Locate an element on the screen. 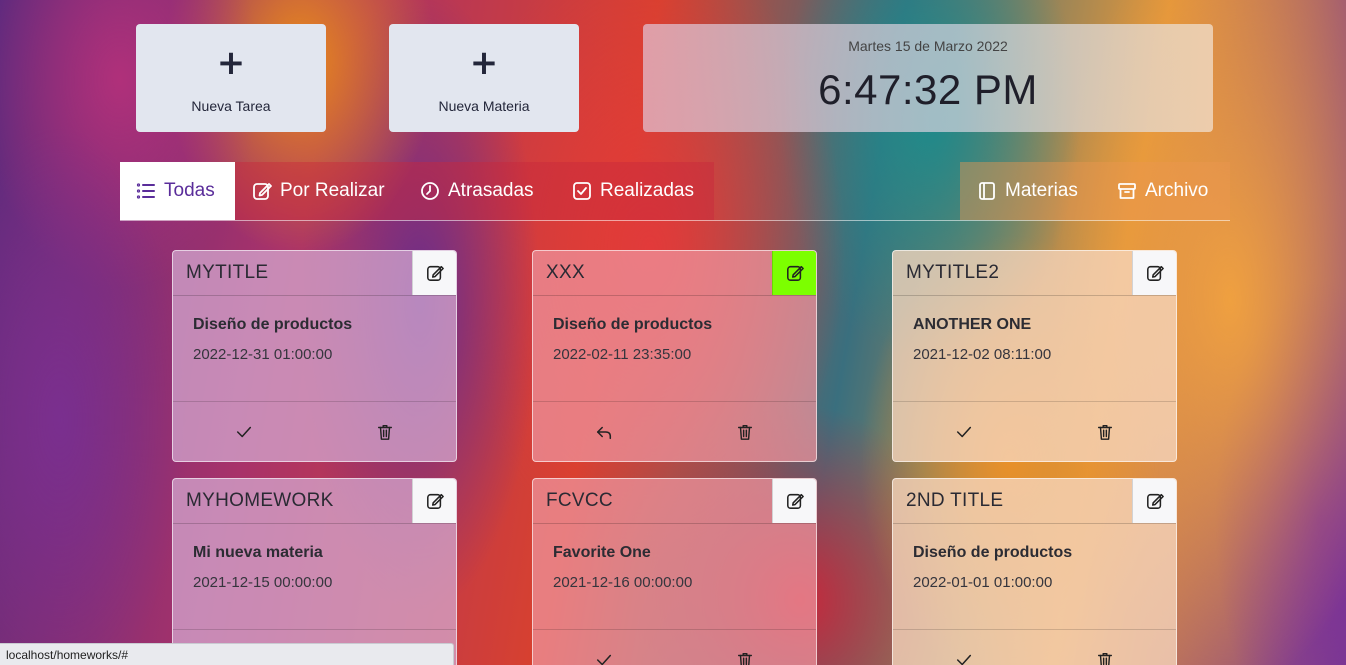  tab-materias: Materias is located at coordinates (1027, 191).